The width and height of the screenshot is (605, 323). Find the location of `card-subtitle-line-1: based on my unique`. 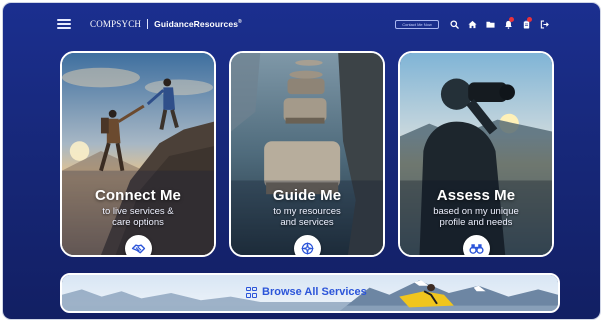

card-subtitle-line-1: based on my unique is located at coordinates (476, 211).